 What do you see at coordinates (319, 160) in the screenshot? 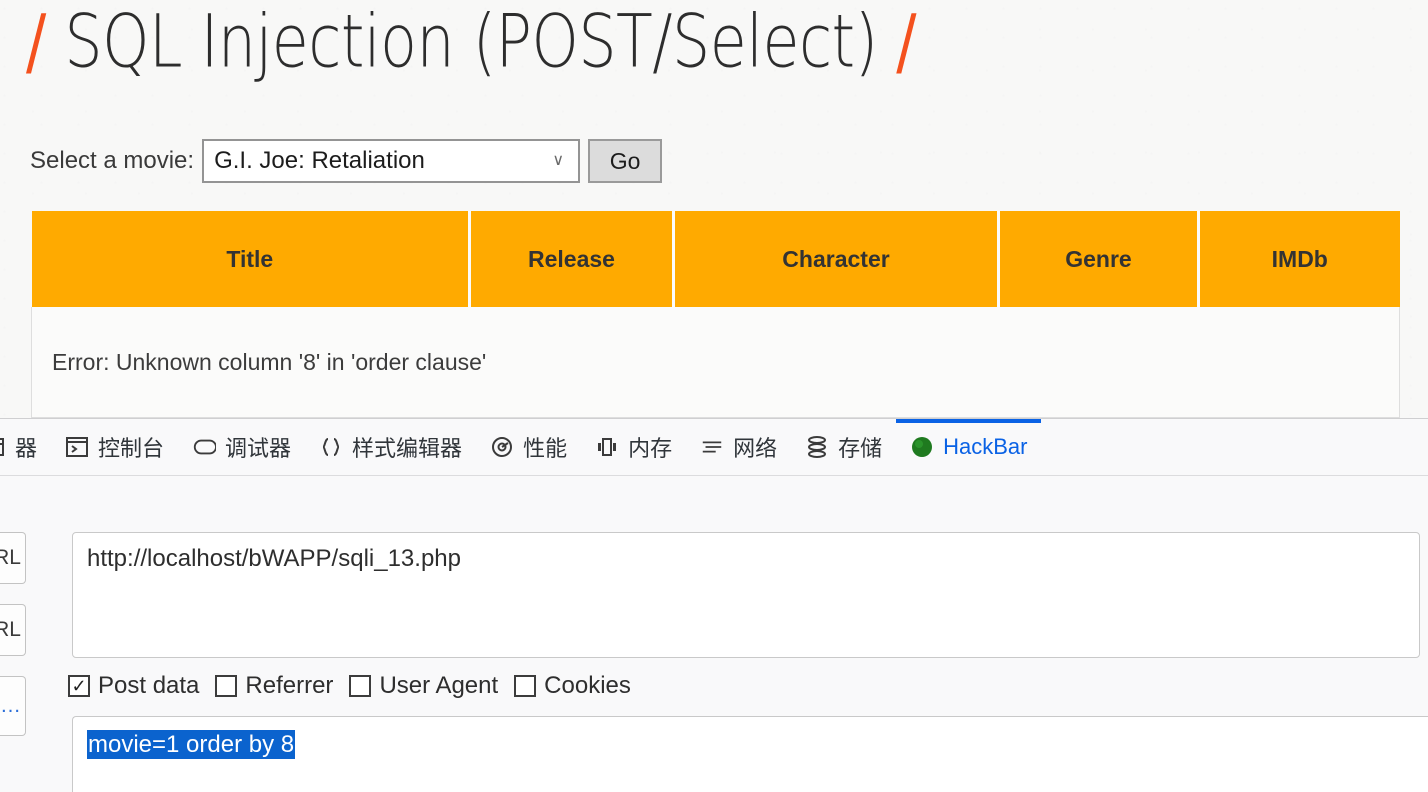
I see `movie-select-value: G.I. Joe: Retaliation` at bounding box center [319, 160].